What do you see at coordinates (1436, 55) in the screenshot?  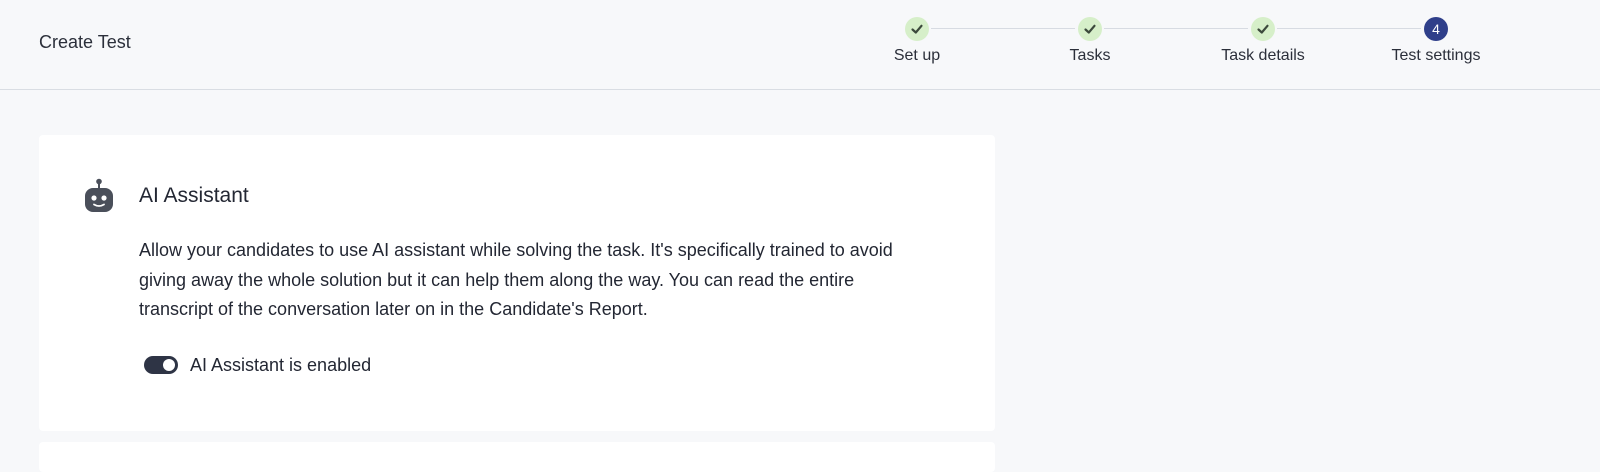 I see `step-label: Test settings` at bounding box center [1436, 55].